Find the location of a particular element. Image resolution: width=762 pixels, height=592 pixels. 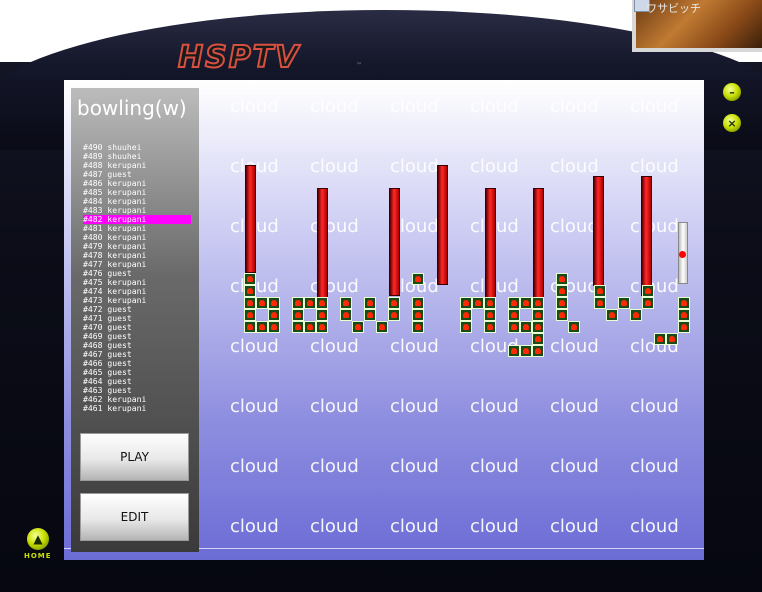

corner-thumbnail: ワサビッチ is located at coordinates (697, 26).